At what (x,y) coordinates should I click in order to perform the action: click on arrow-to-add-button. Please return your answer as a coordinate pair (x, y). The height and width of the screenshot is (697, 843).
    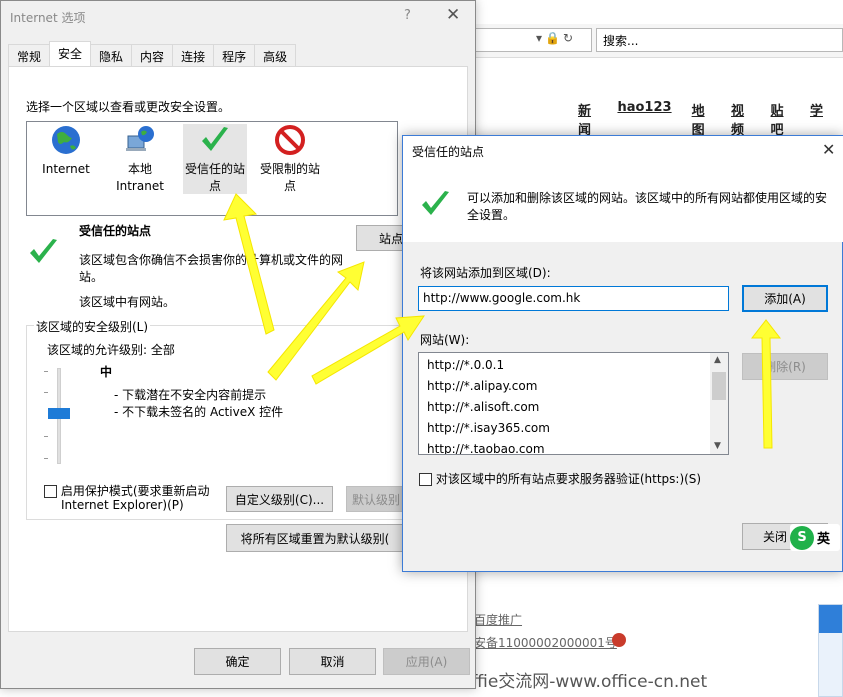
    Looking at the image, I should click on (766, 384).